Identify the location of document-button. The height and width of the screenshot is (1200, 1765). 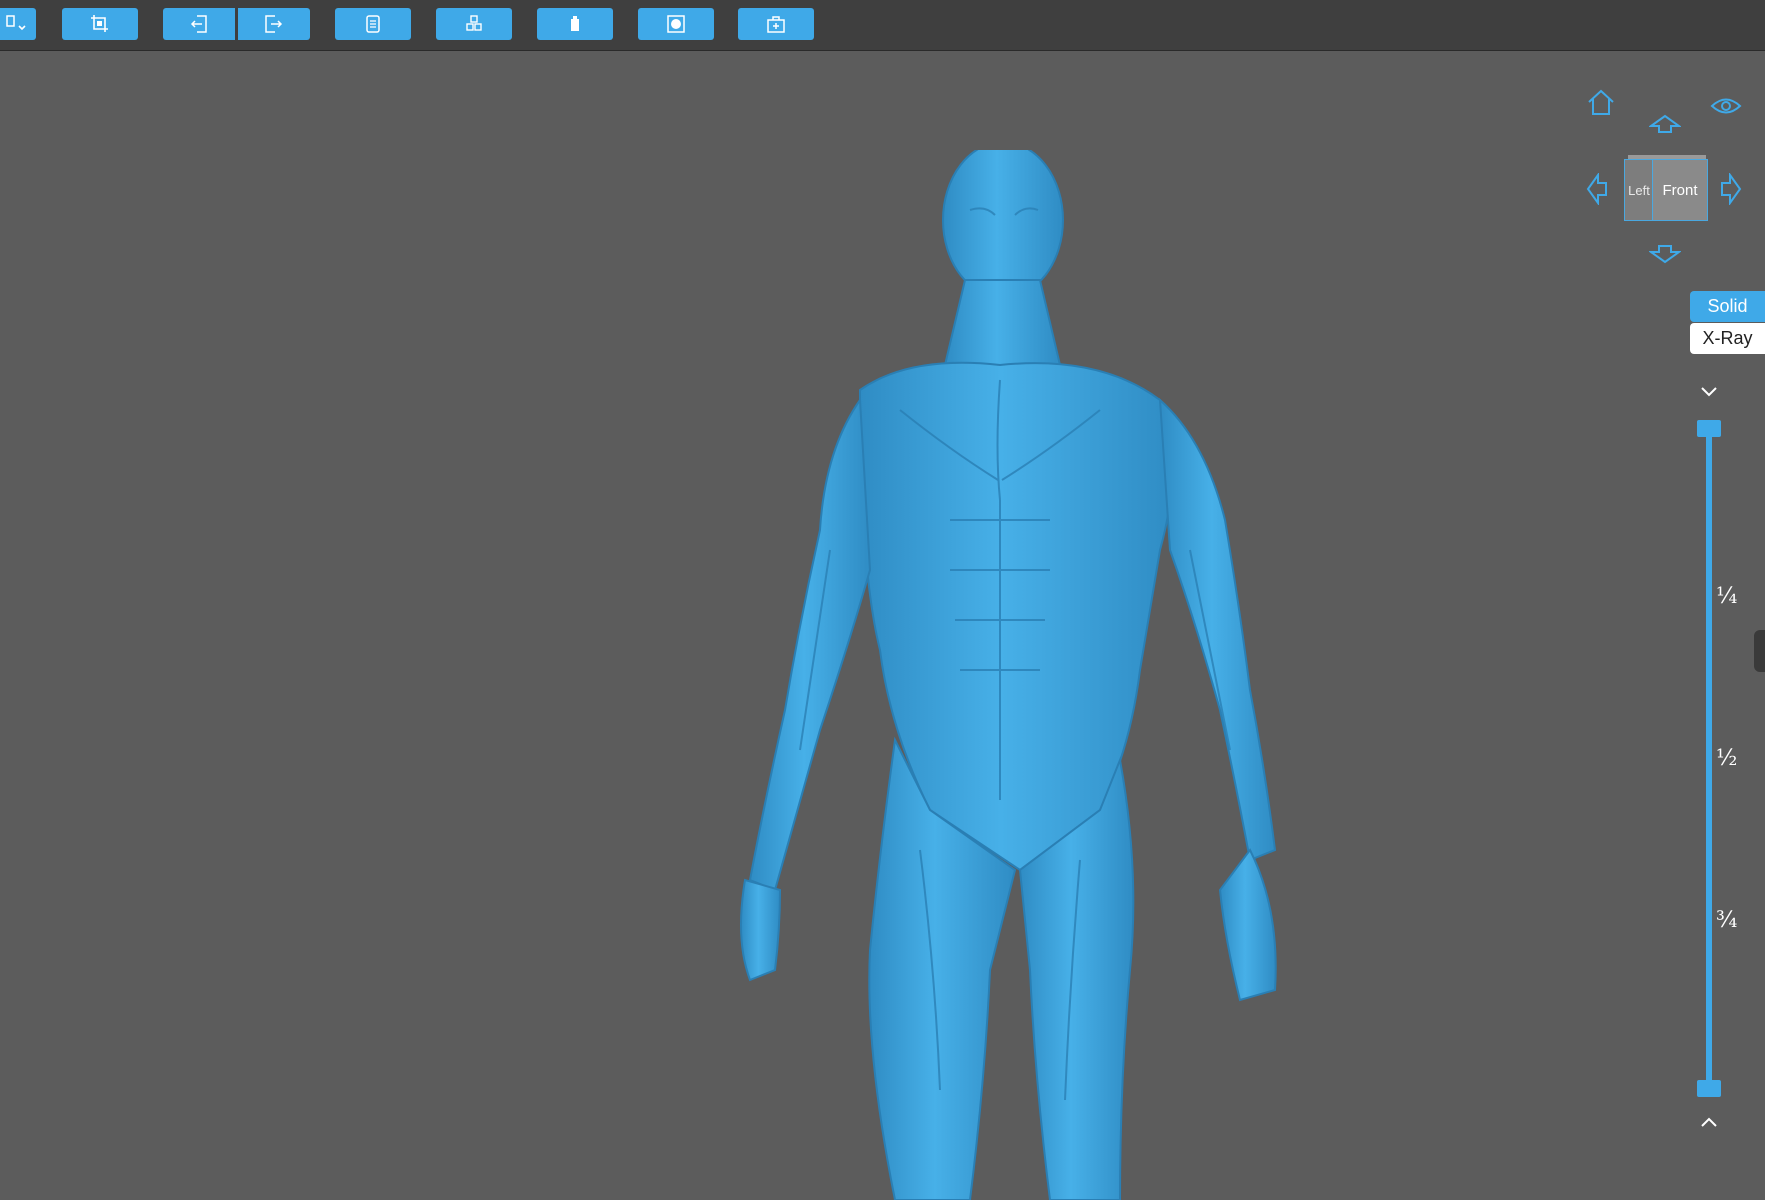
(373, 24).